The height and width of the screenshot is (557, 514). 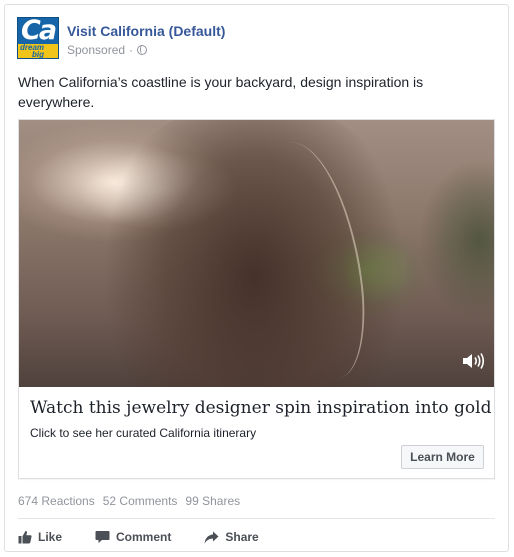 What do you see at coordinates (142, 50) in the screenshot?
I see `globe-icon` at bounding box center [142, 50].